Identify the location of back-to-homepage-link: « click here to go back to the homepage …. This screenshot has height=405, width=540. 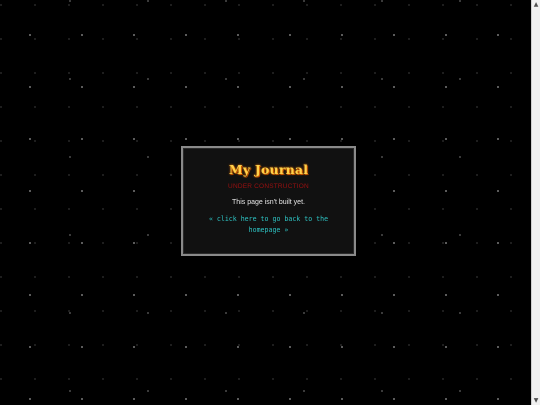
(269, 225).